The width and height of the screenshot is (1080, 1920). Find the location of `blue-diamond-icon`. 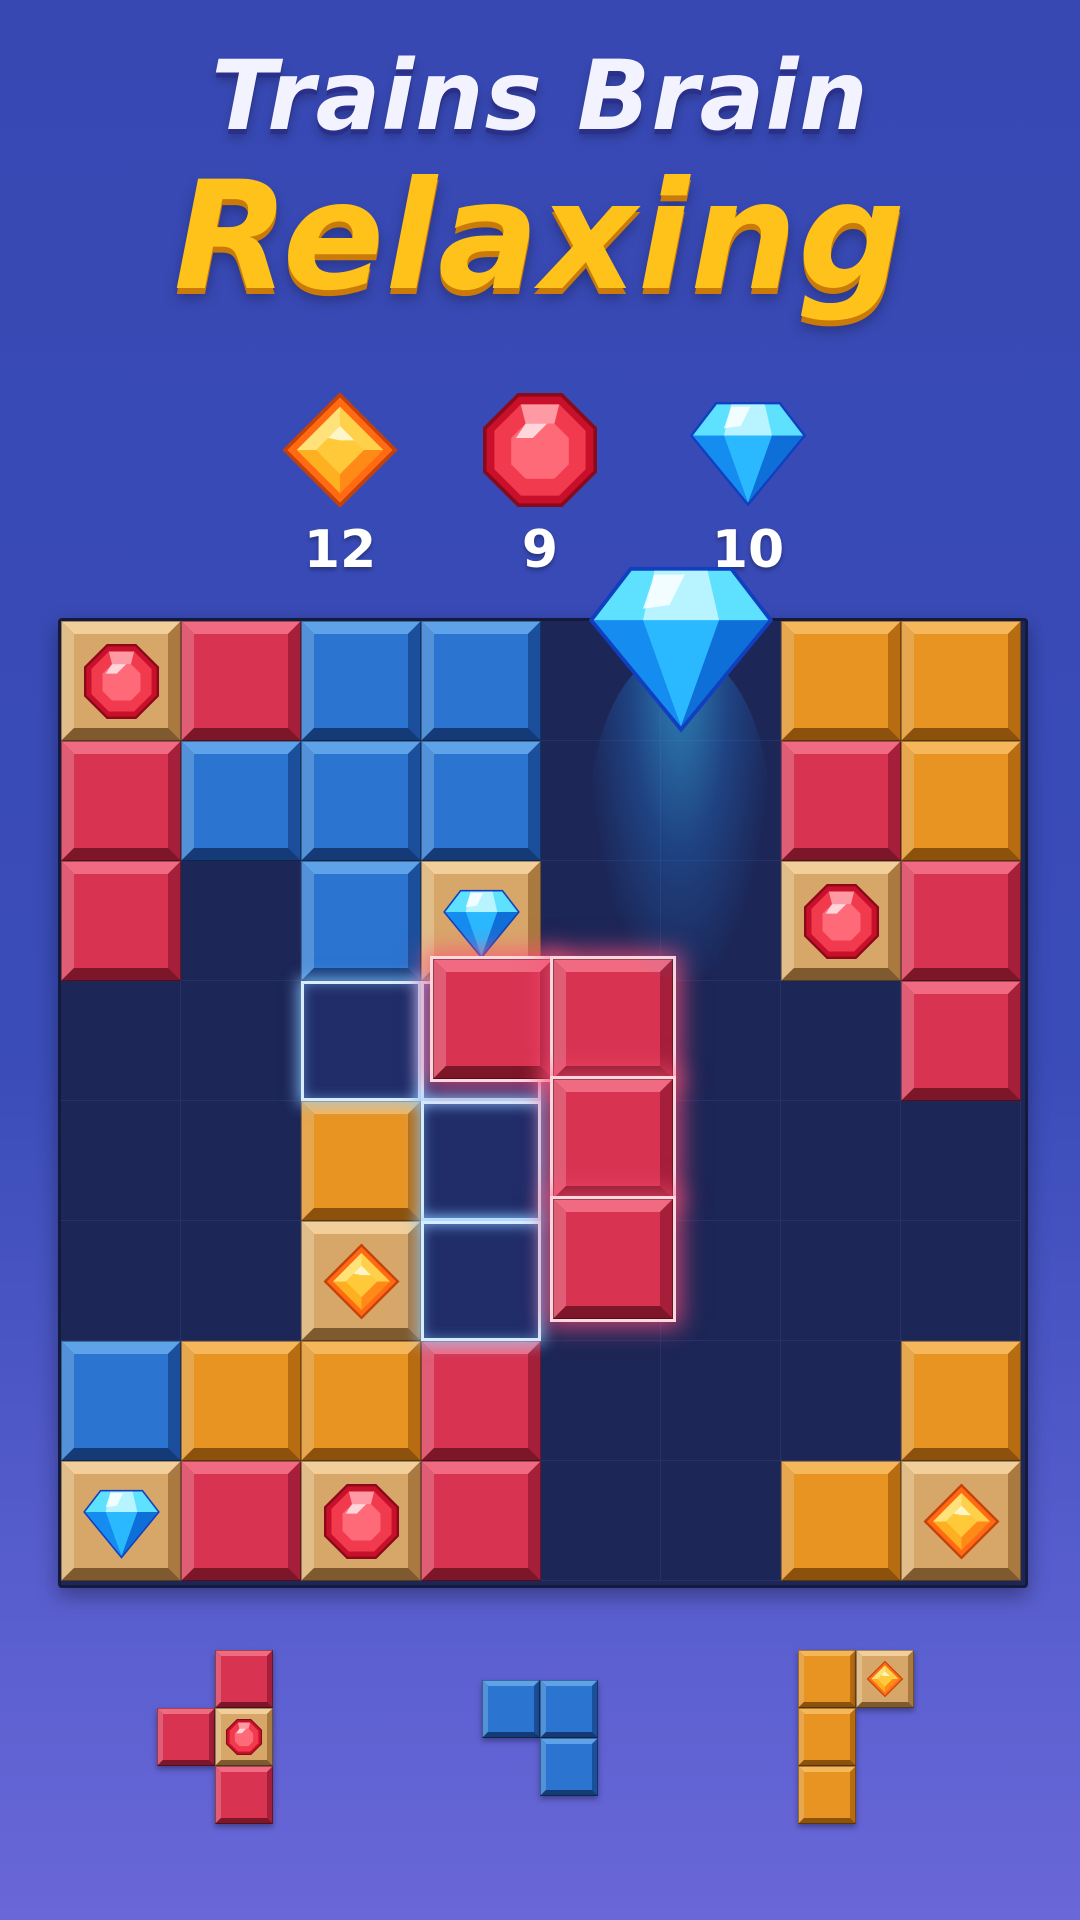

blue-diamond-icon is located at coordinates (748, 450).